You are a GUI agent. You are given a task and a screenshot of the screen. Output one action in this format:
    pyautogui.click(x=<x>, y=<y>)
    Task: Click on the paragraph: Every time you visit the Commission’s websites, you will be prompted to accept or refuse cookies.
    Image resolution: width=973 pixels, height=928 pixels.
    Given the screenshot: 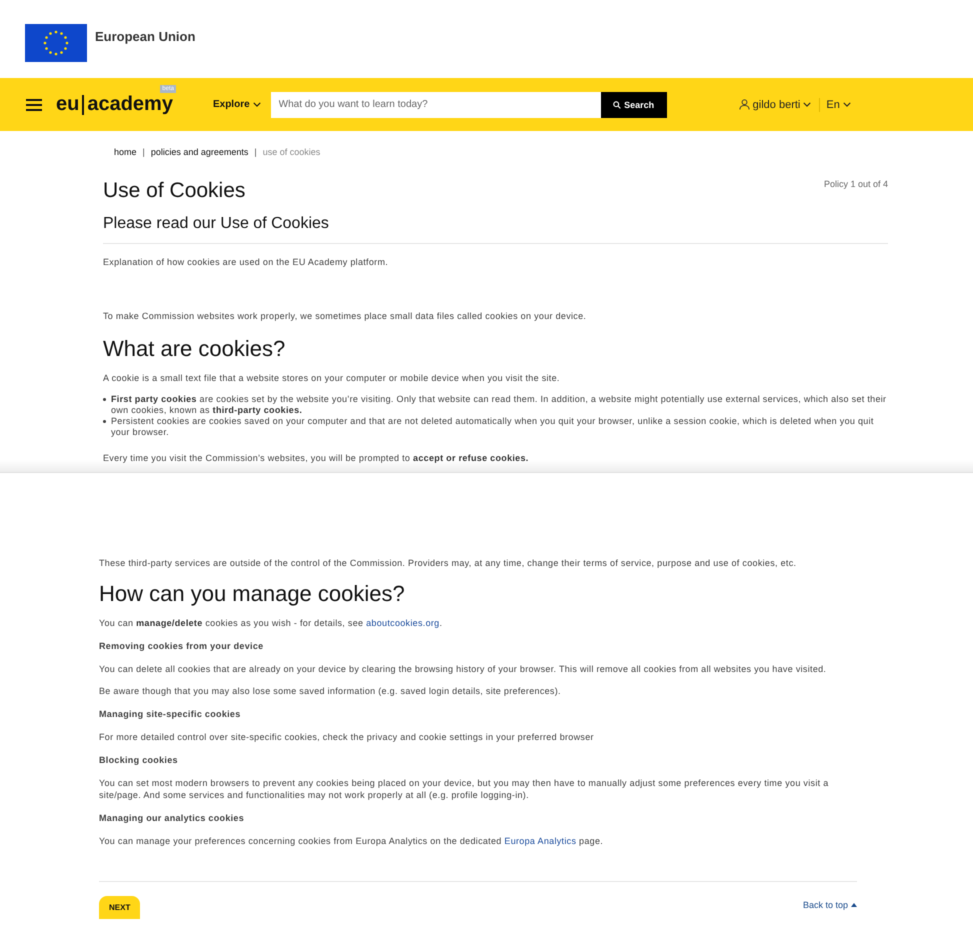 What is the action you would take?
    pyautogui.click(x=316, y=458)
    